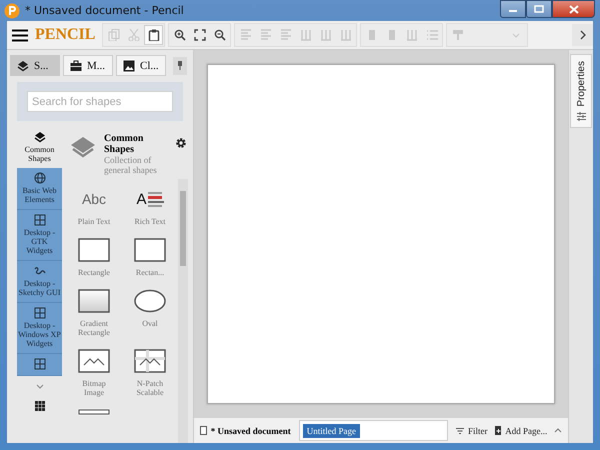 The height and width of the screenshot is (450, 600). What do you see at coordinates (458, 35) in the screenshot?
I see `paint-roller-icon` at bounding box center [458, 35].